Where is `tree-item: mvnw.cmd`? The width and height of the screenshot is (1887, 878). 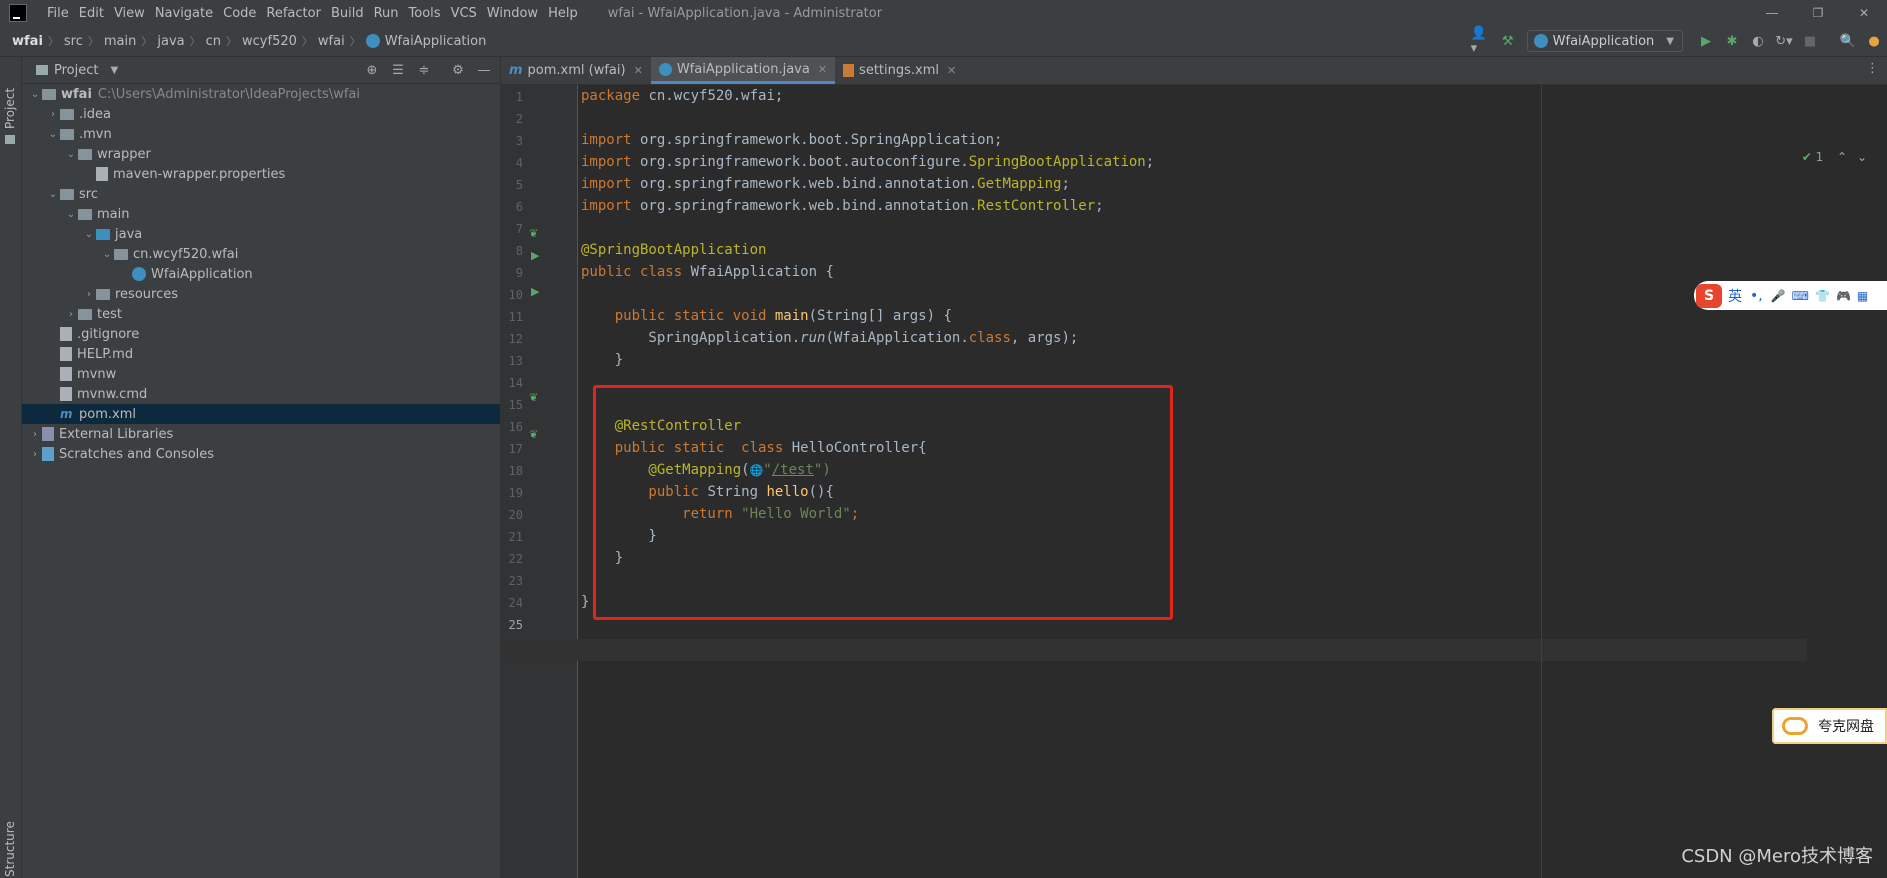
tree-item: mvnw.cmd is located at coordinates (261, 394).